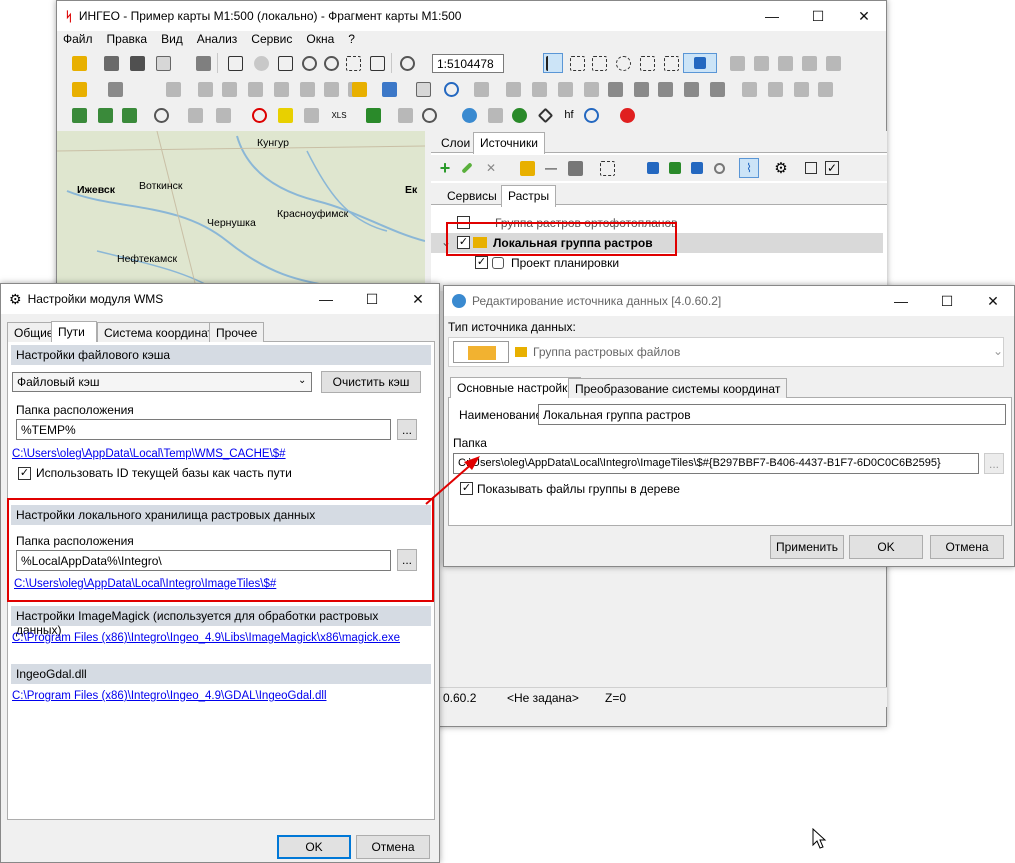 This screenshot has width=1015, height=863. Describe the element at coordinates (111, 63) in the screenshot. I see `layers-icon` at that location.